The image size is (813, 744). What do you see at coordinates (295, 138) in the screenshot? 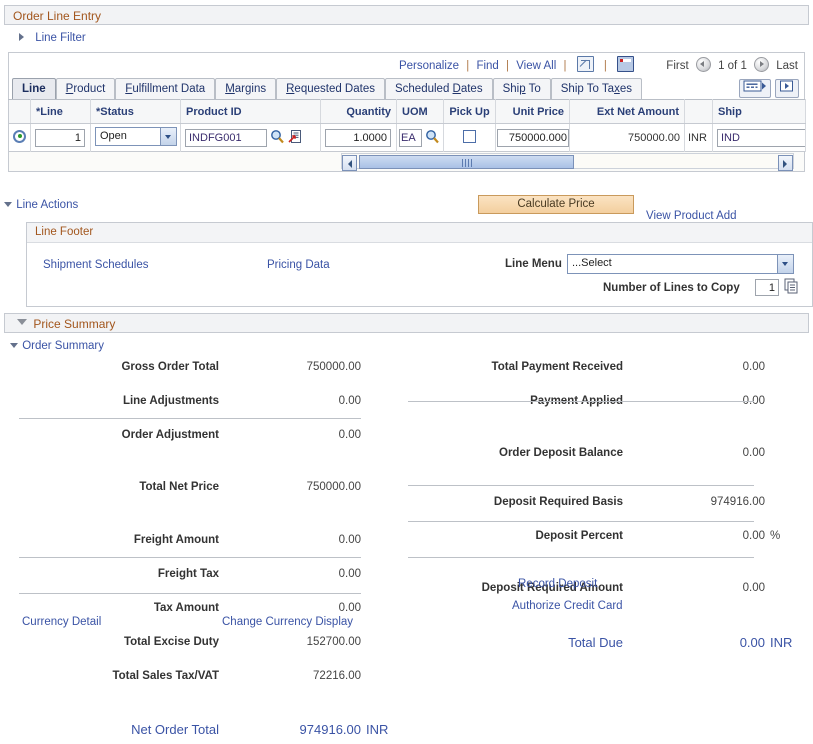
I see `transfer-detail-icon` at bounding box center [295, 138].